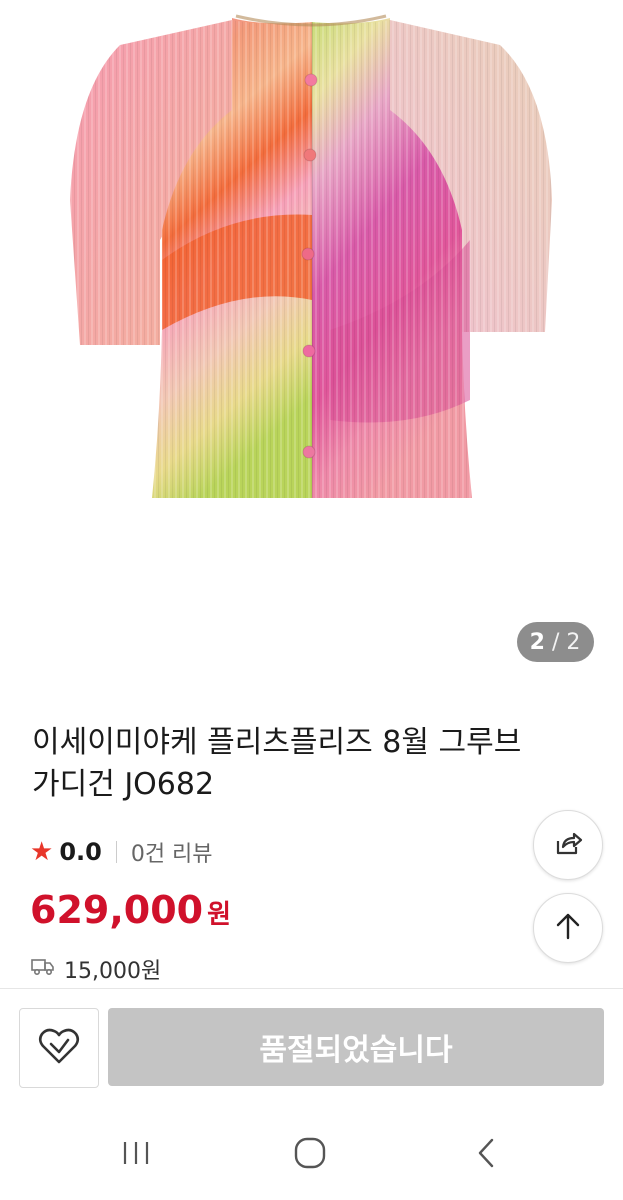 Image resolution: width=623 pixels, height=1200 pixels. I want to click on image-counter-current: 2, so click(537, 642).